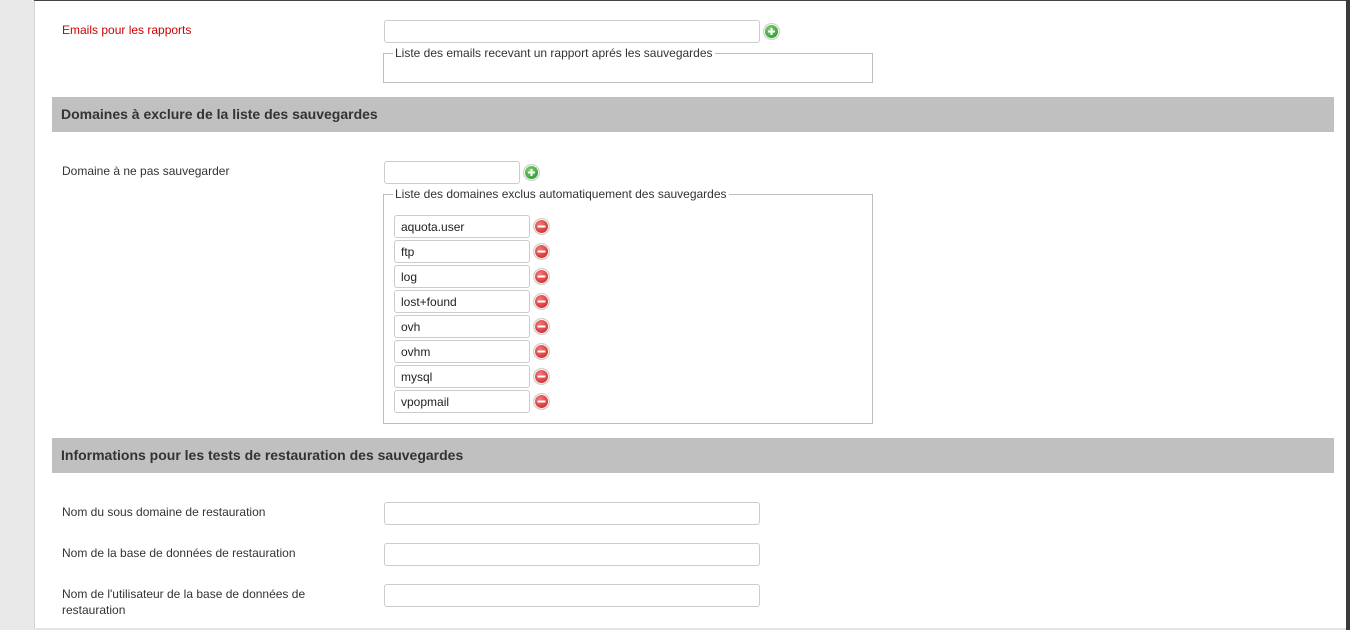 This screenshot has width=1350, height=630. What do you see at coordinates (17, 315) in the screenshot?
I see `left-gutter` at bounding box center [17, 315].